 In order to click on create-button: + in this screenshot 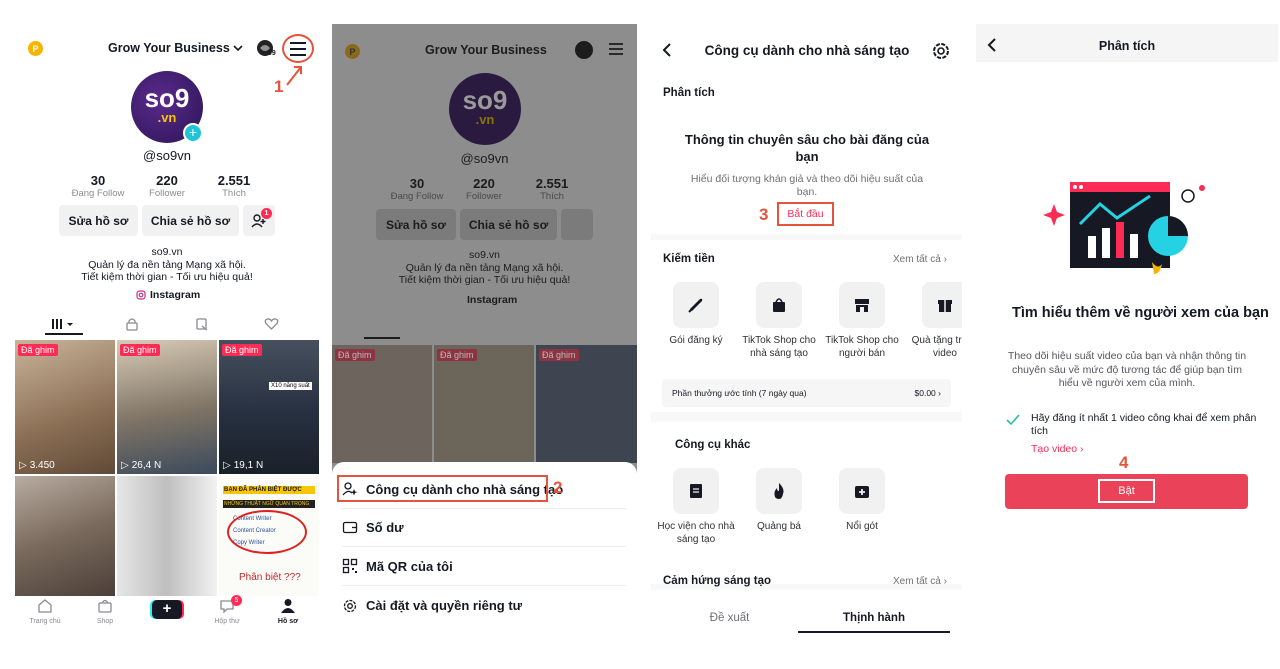, I will do `click(167, 609)`.